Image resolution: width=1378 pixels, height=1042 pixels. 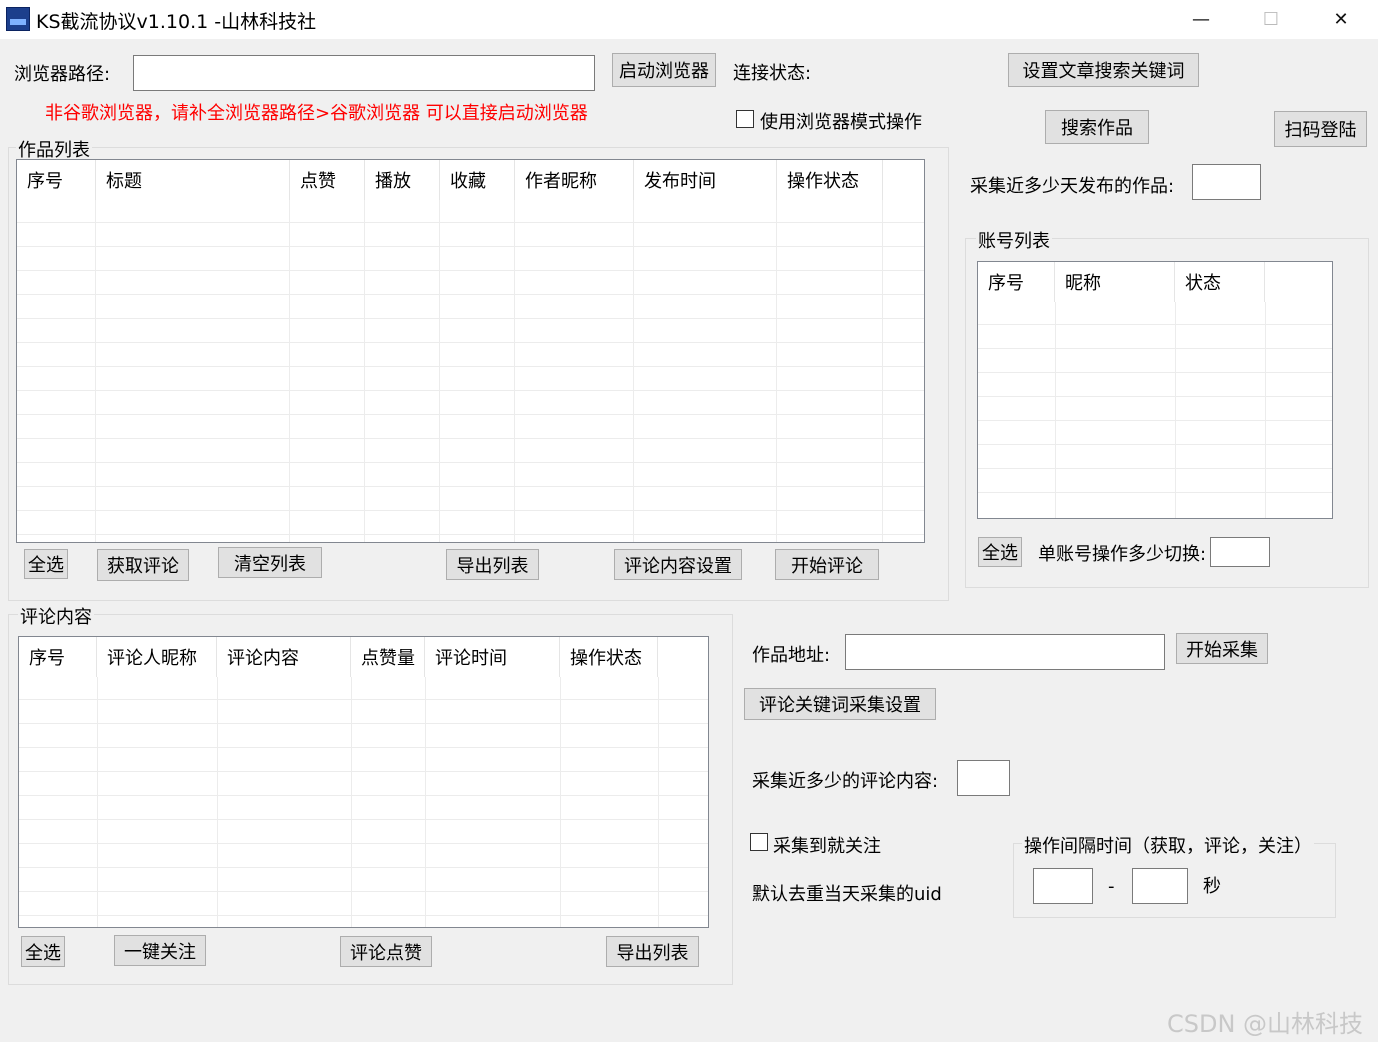 I want to click on start-comment-button: 开始评论, so click(x=827, y=564).